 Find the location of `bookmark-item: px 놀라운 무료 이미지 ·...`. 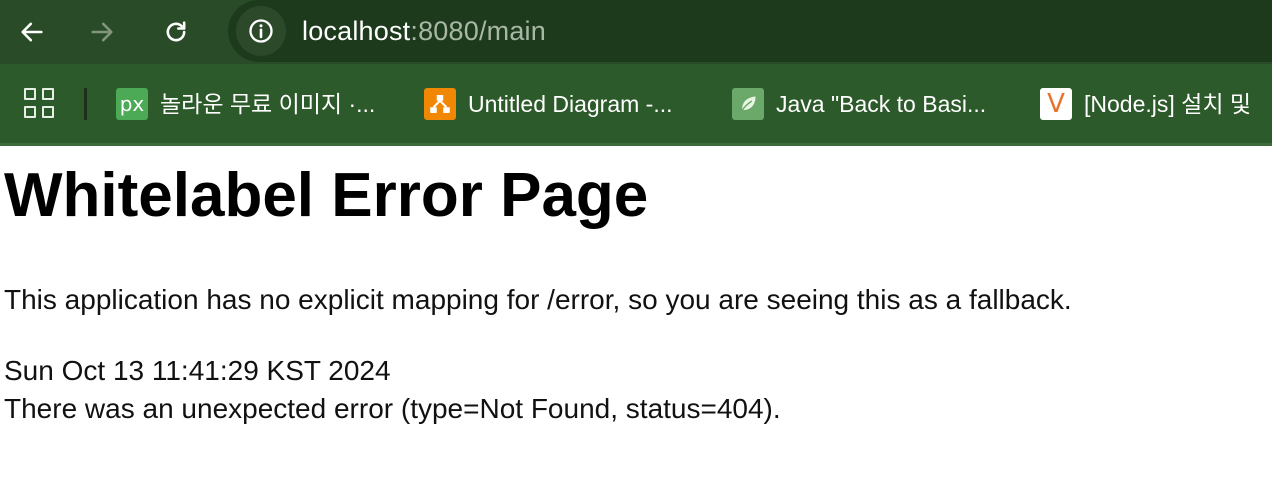

bookmark-item: px 놀라운 무료 이미지 ·... is located at coordinates (245, 104).